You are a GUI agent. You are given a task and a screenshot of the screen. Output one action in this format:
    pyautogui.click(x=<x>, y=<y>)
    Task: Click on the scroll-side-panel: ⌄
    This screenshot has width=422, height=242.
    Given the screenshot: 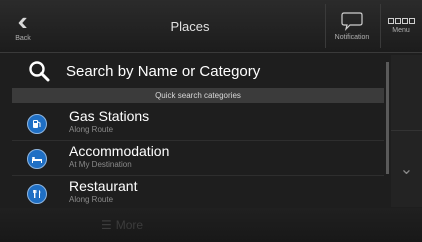 What is the action you would take?
    pyautogui.click(x=406, y=131)
    